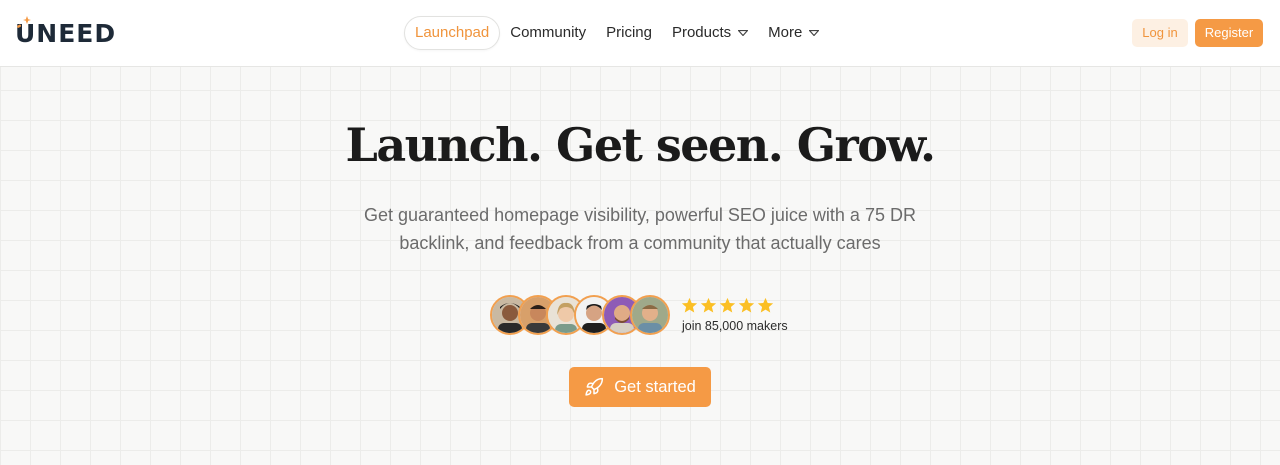  What do you see at coordinates (580, 315) in the screenshot?
I see `maker-avatars` at bounding box center [580, 315].